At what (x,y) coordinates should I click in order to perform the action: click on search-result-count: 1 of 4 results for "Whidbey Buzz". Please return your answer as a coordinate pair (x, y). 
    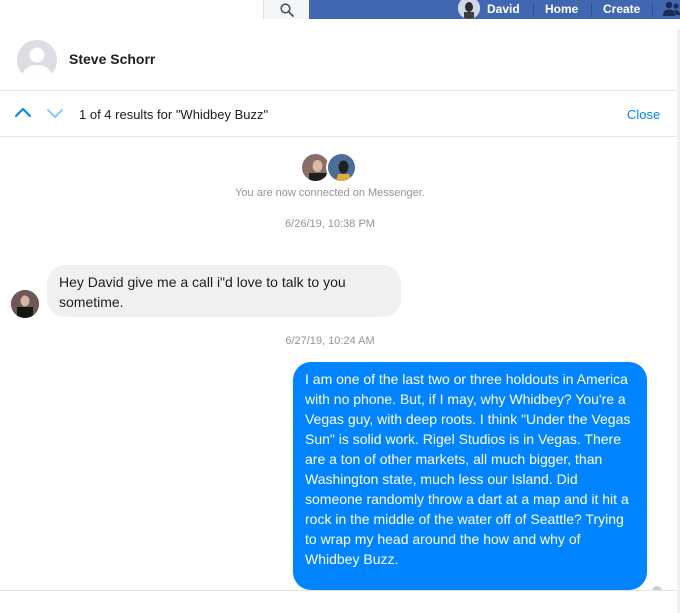
    Looking at the image, I should click on (174, 114).